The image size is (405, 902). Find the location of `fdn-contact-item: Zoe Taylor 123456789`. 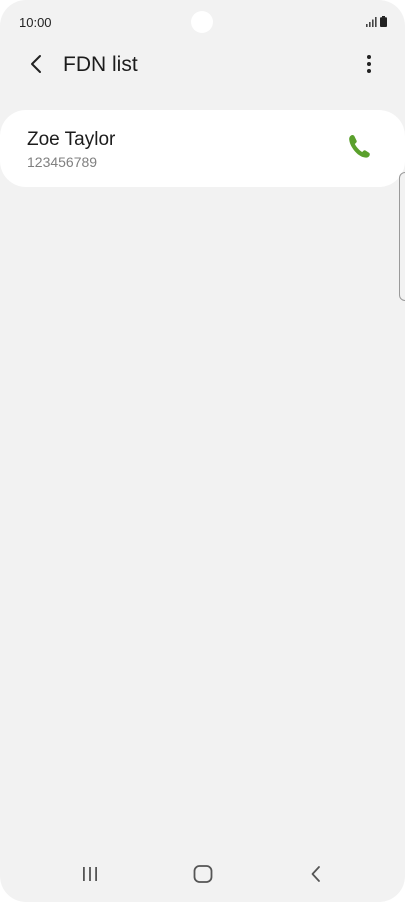

fdn-contact-item: Zoe Taylor 123456789 is located at coordinates (202, 148).